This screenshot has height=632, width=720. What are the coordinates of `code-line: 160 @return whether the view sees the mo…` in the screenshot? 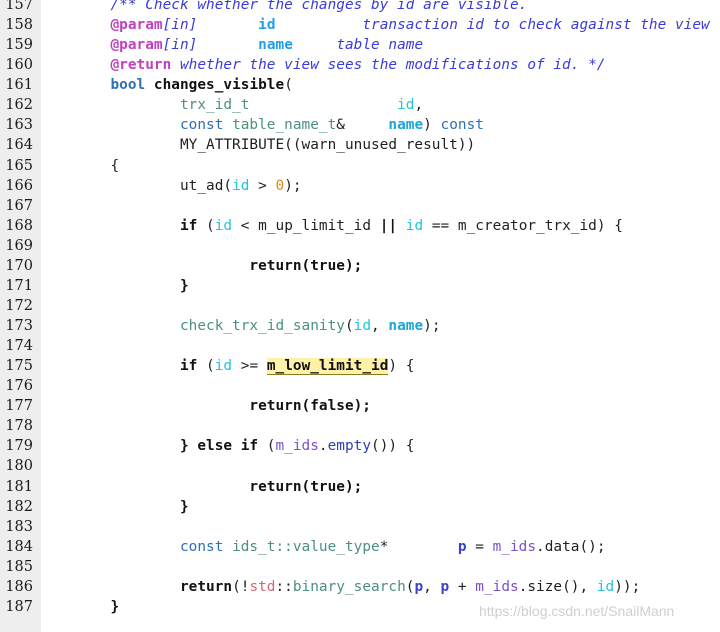 It's located at (360, 65).